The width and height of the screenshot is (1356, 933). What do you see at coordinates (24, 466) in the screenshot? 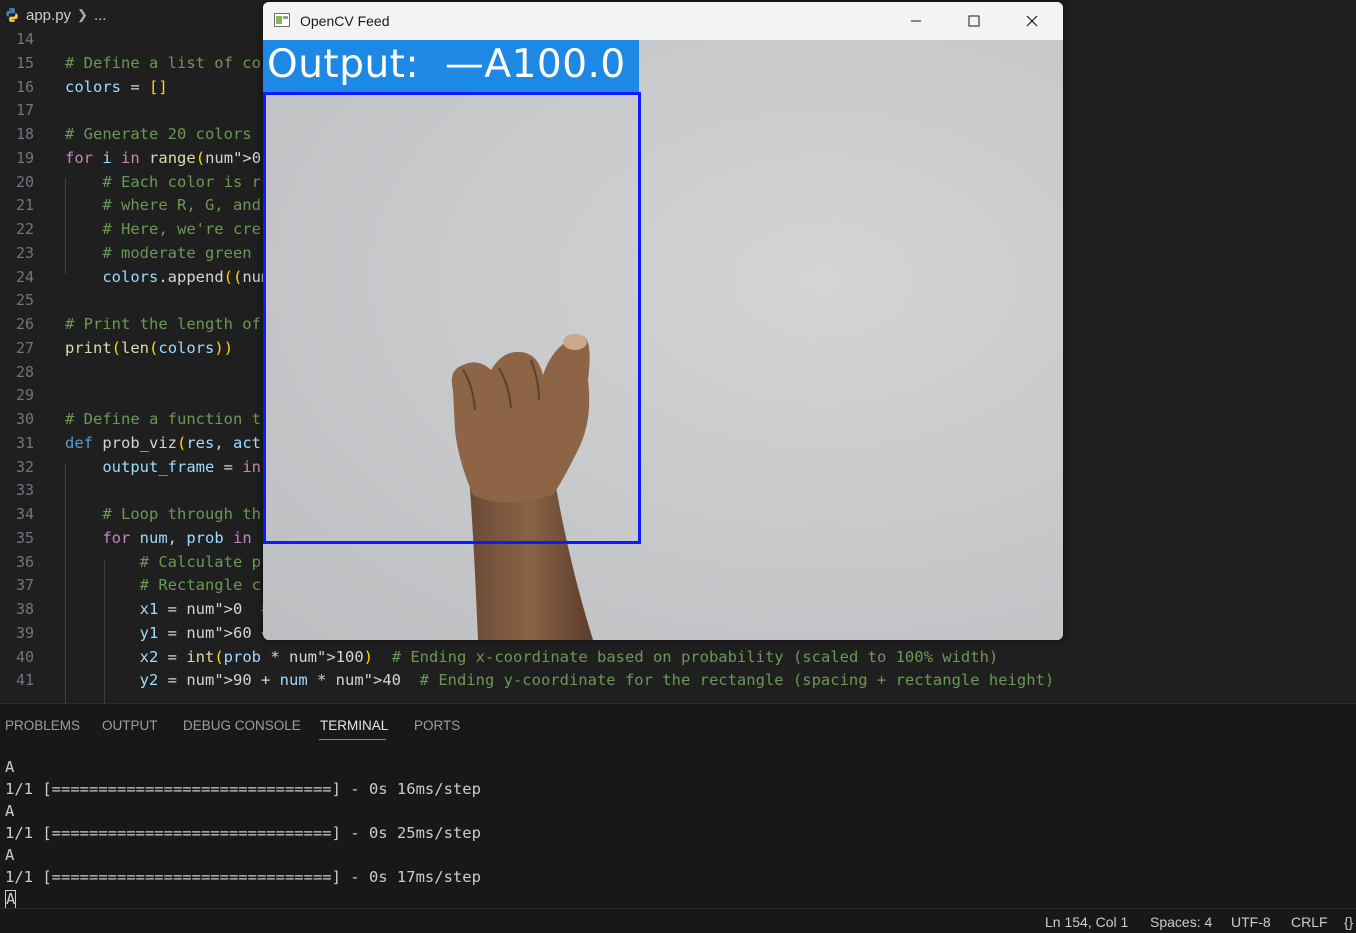
I see `line-number: 32` at bounding box center [24, 466].